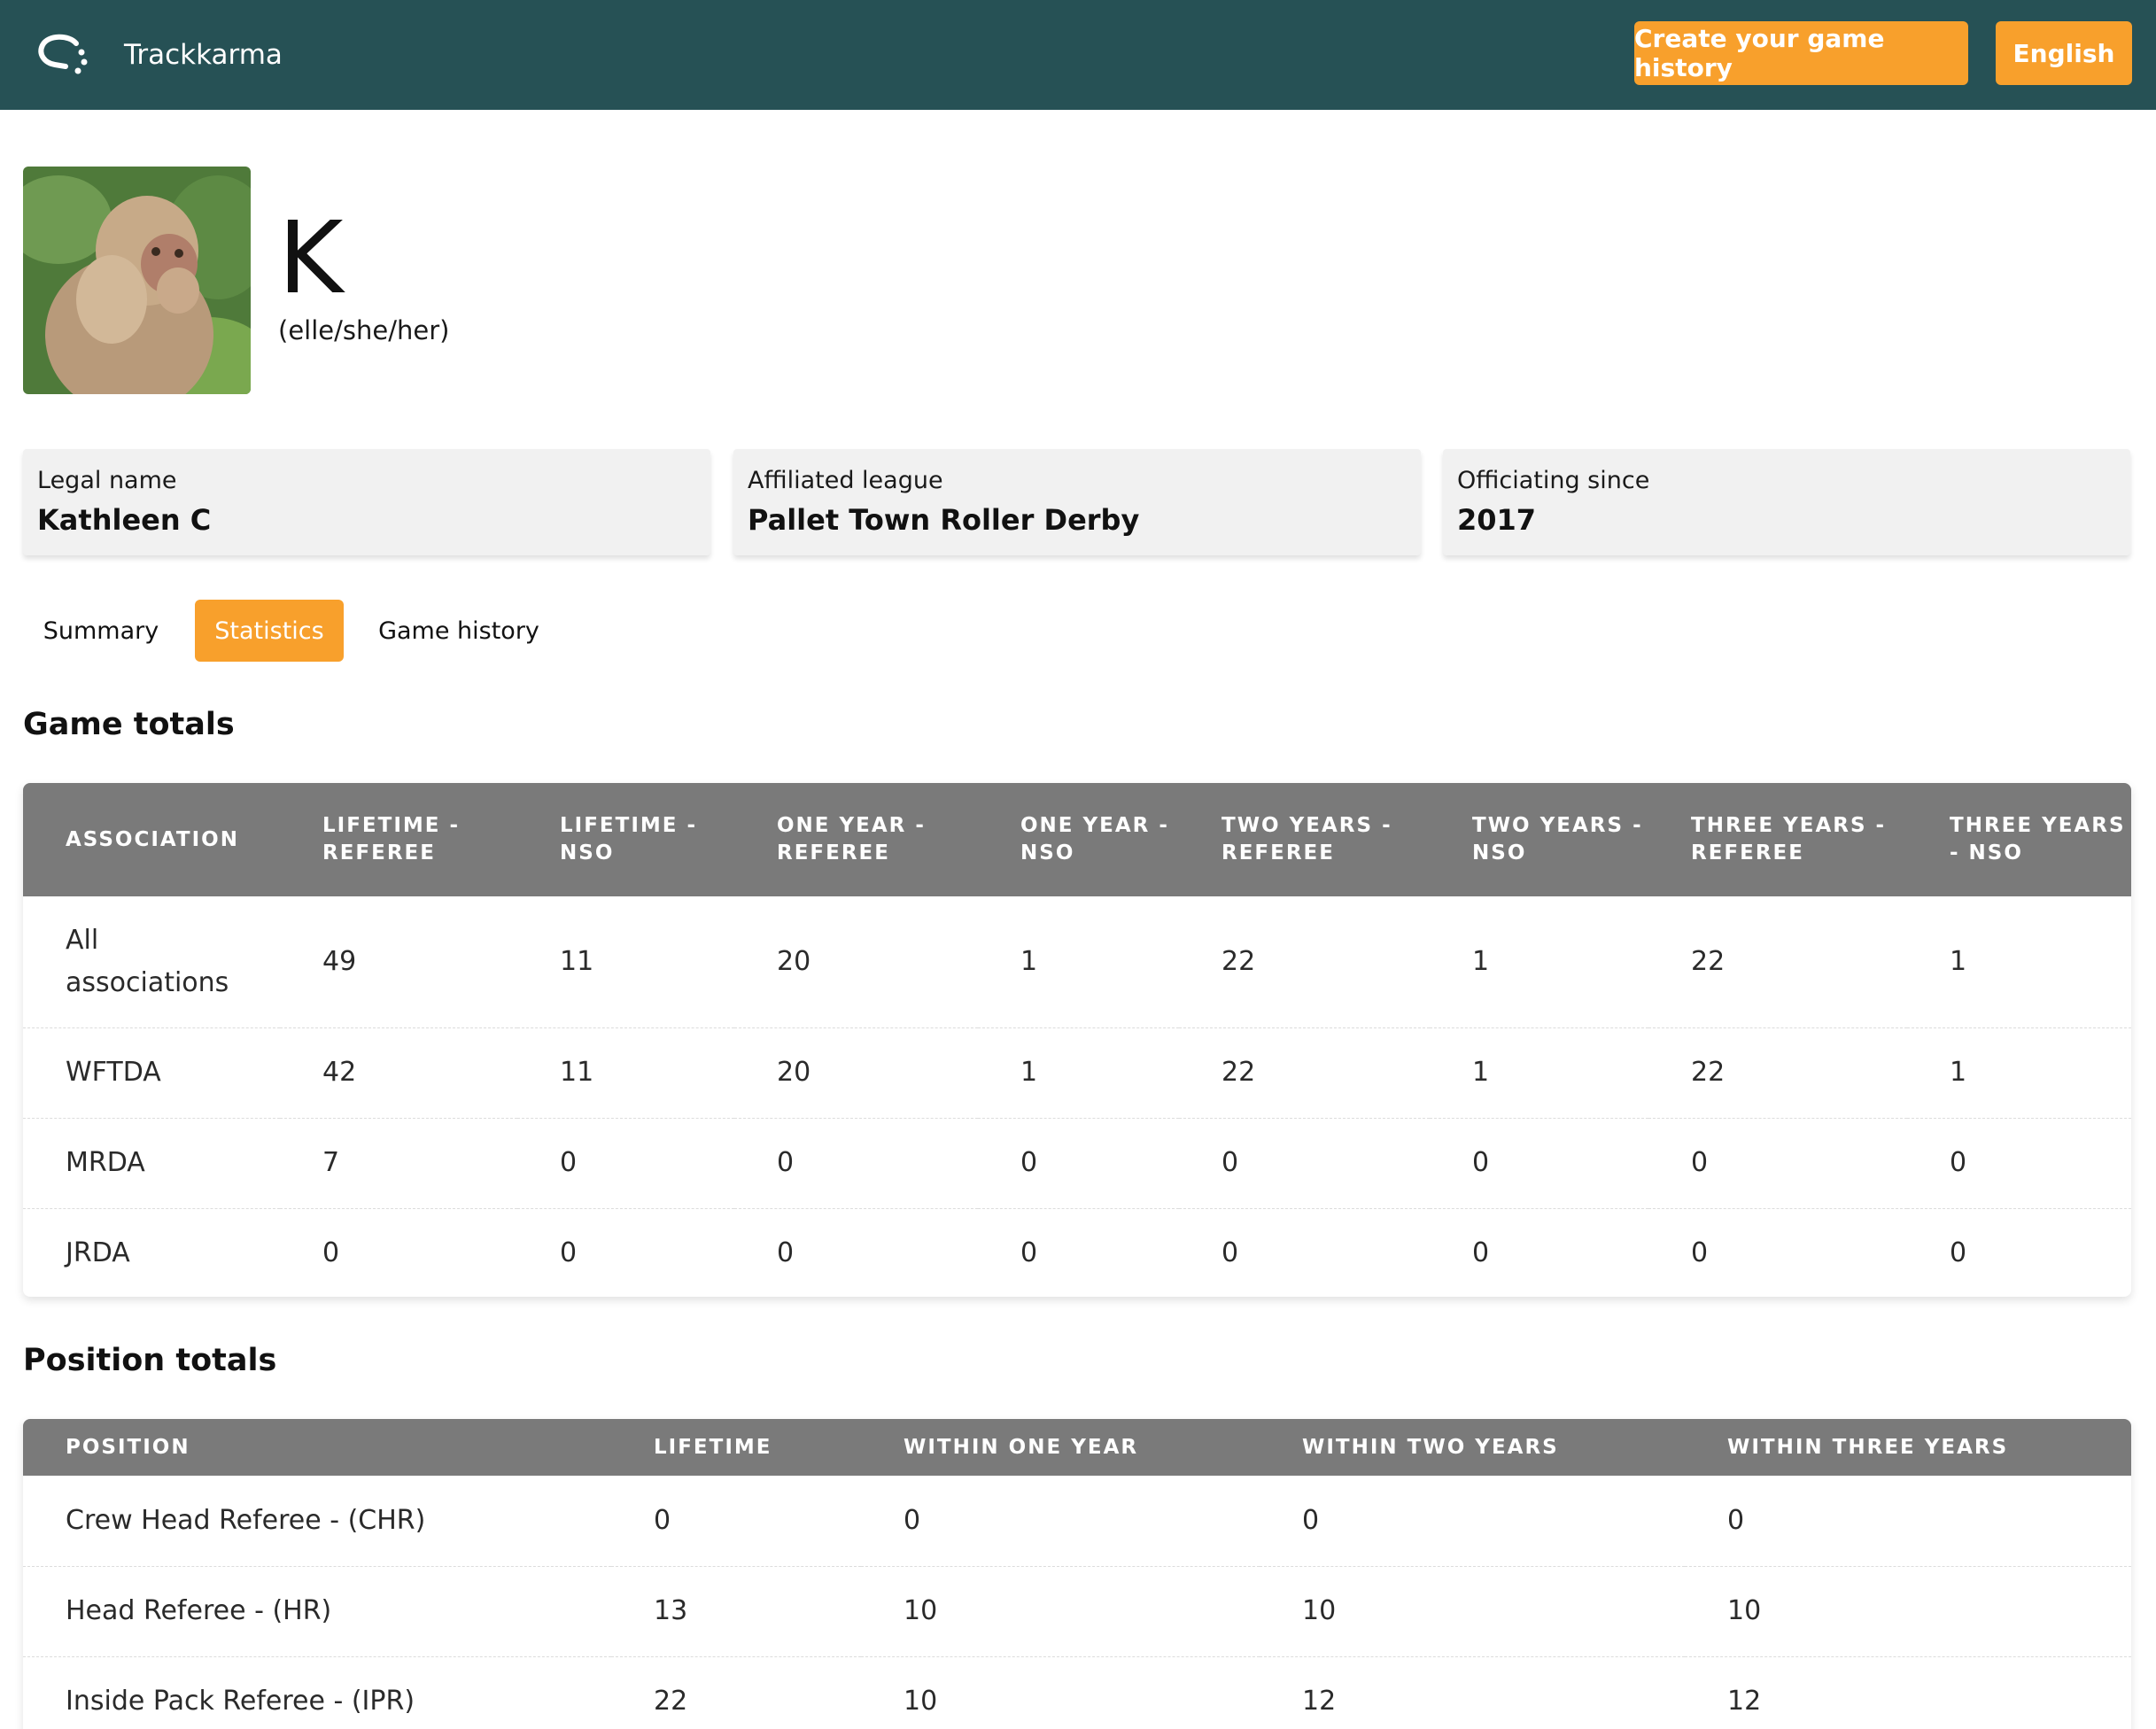 The width and height of the screenshot is (2156, 1729). I want to click on column-header: Within three years, so click(1868, 1447).